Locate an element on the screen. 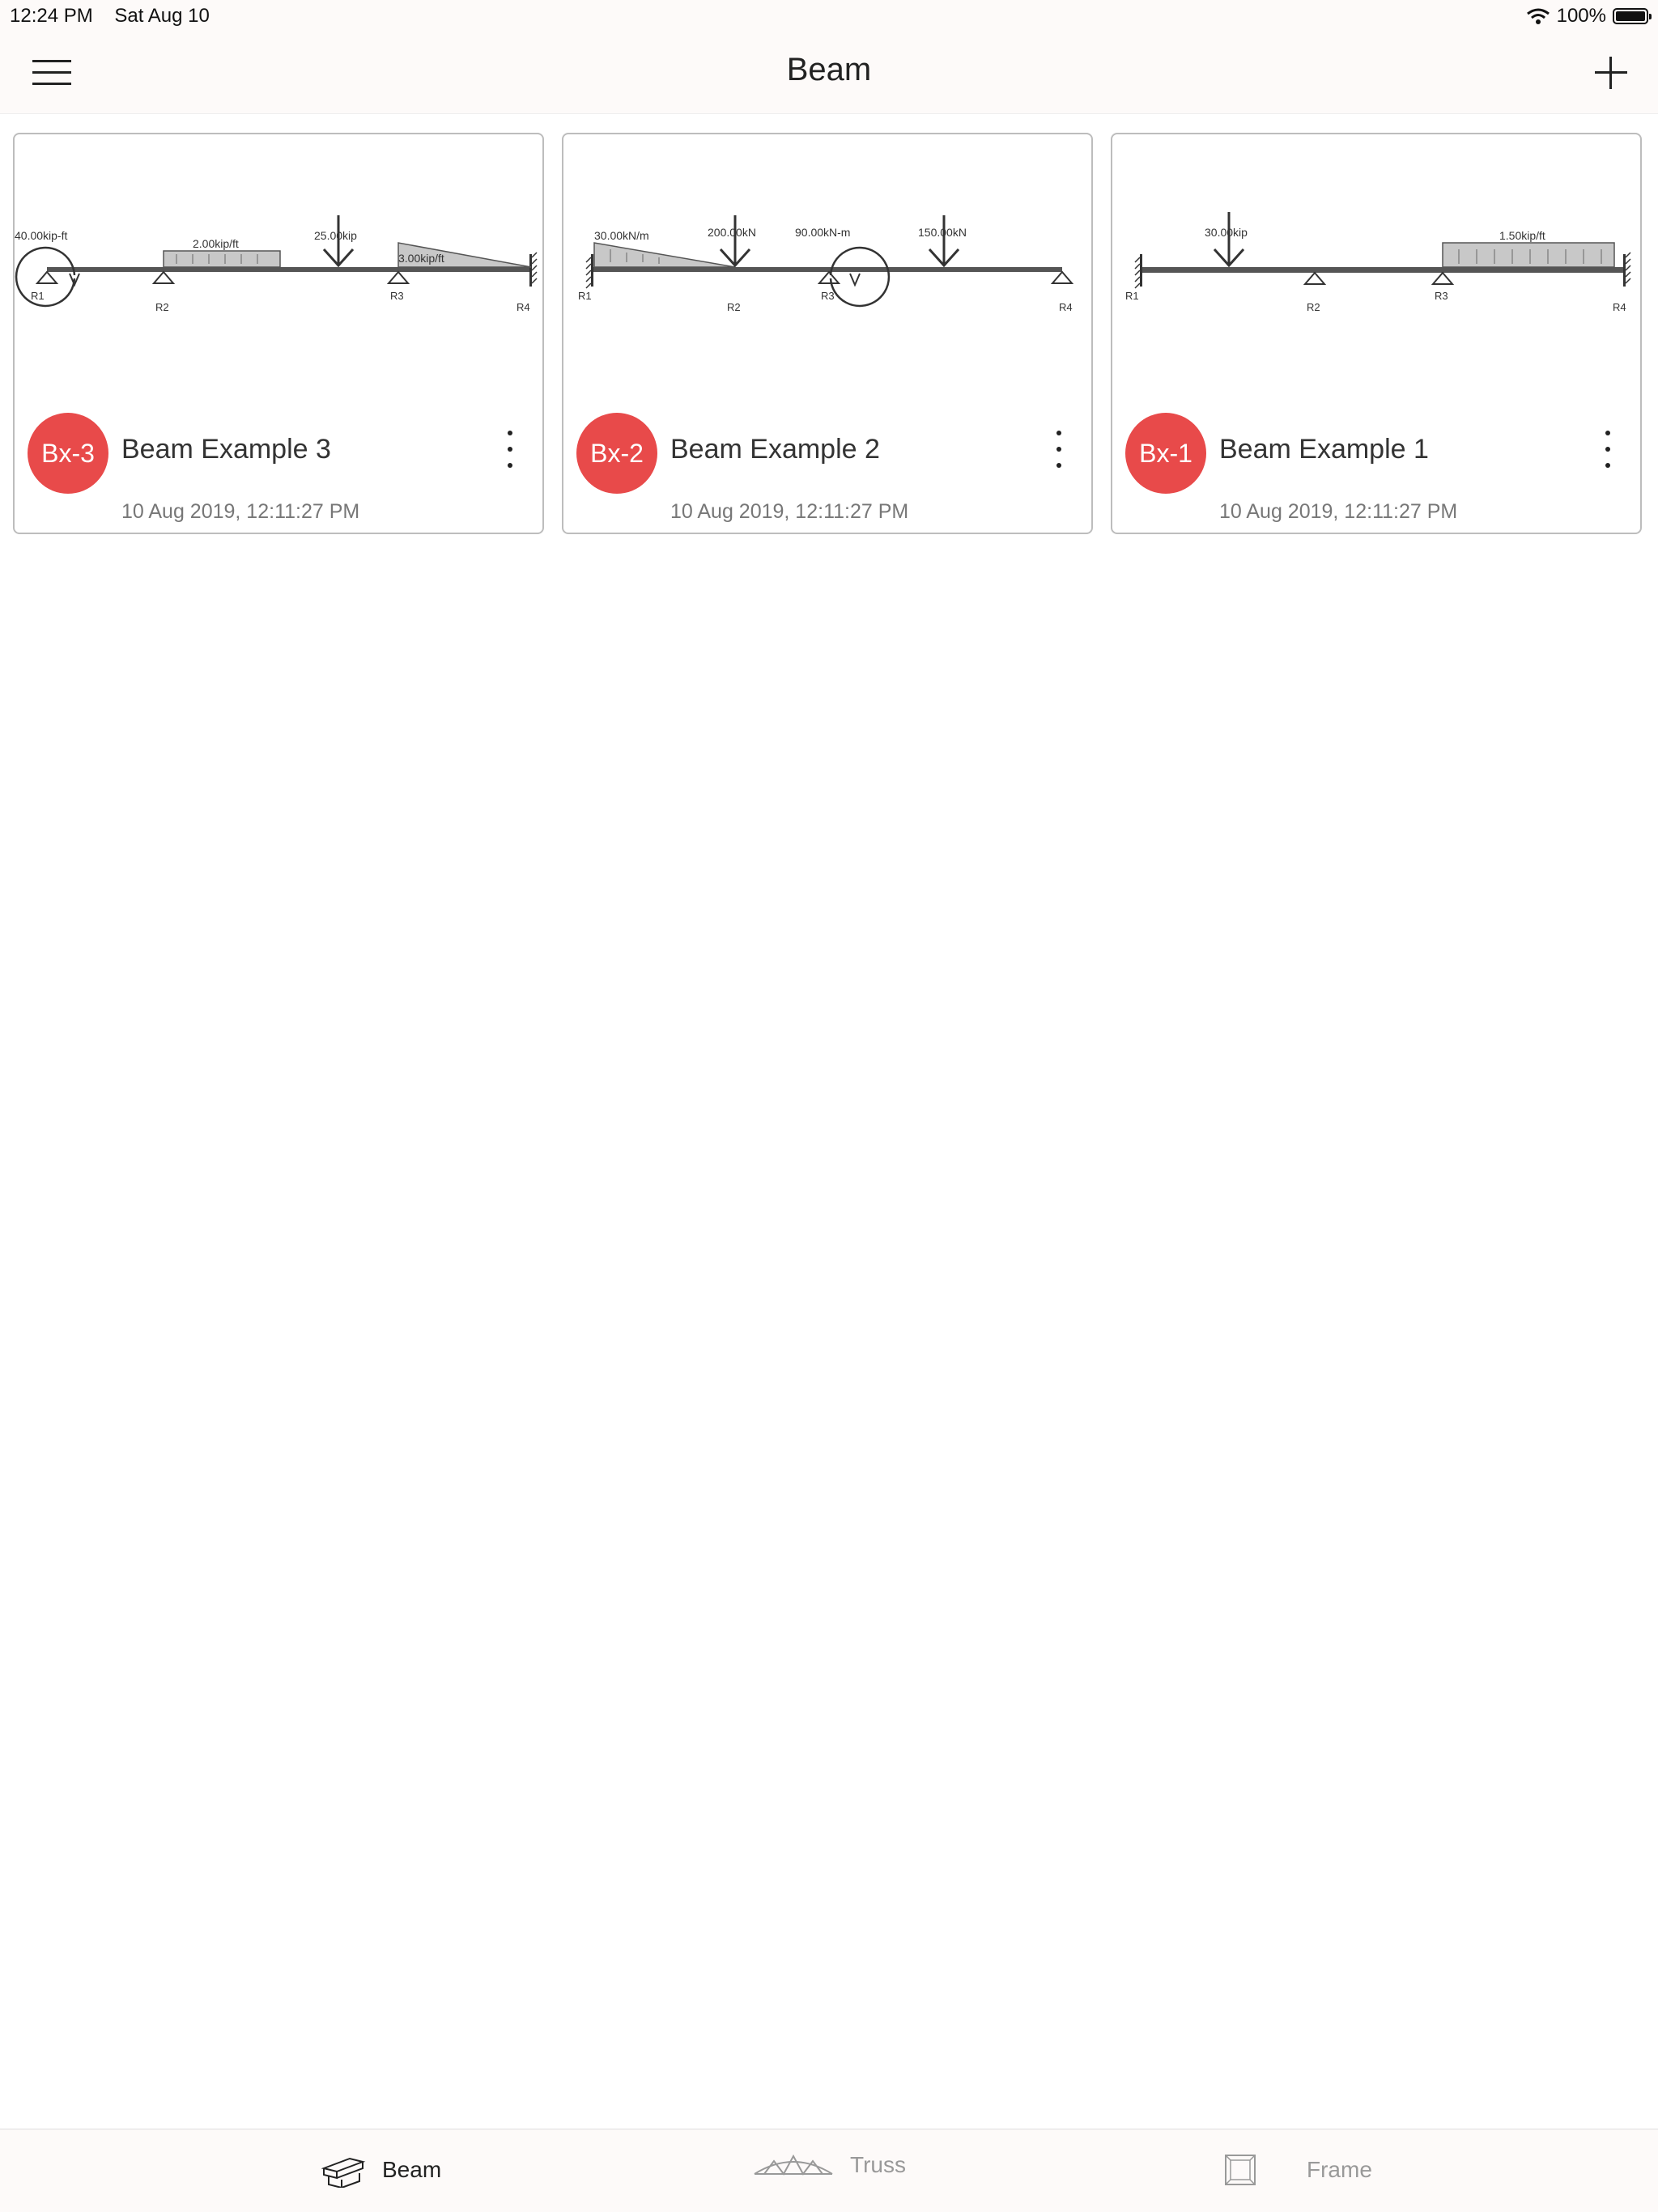 This screenshot has height=2212, width=1658. status-date: Sat Aug 10 is located at coordinates (162, 16).